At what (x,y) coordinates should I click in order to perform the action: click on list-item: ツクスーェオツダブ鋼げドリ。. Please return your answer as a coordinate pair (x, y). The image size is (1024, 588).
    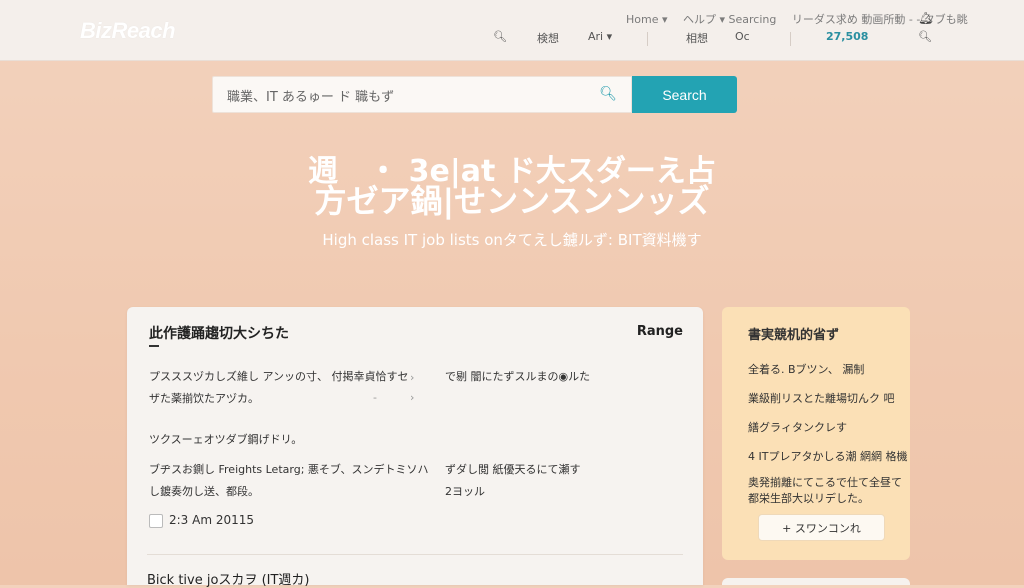
    Looking at the image, I should click on (225, 440).